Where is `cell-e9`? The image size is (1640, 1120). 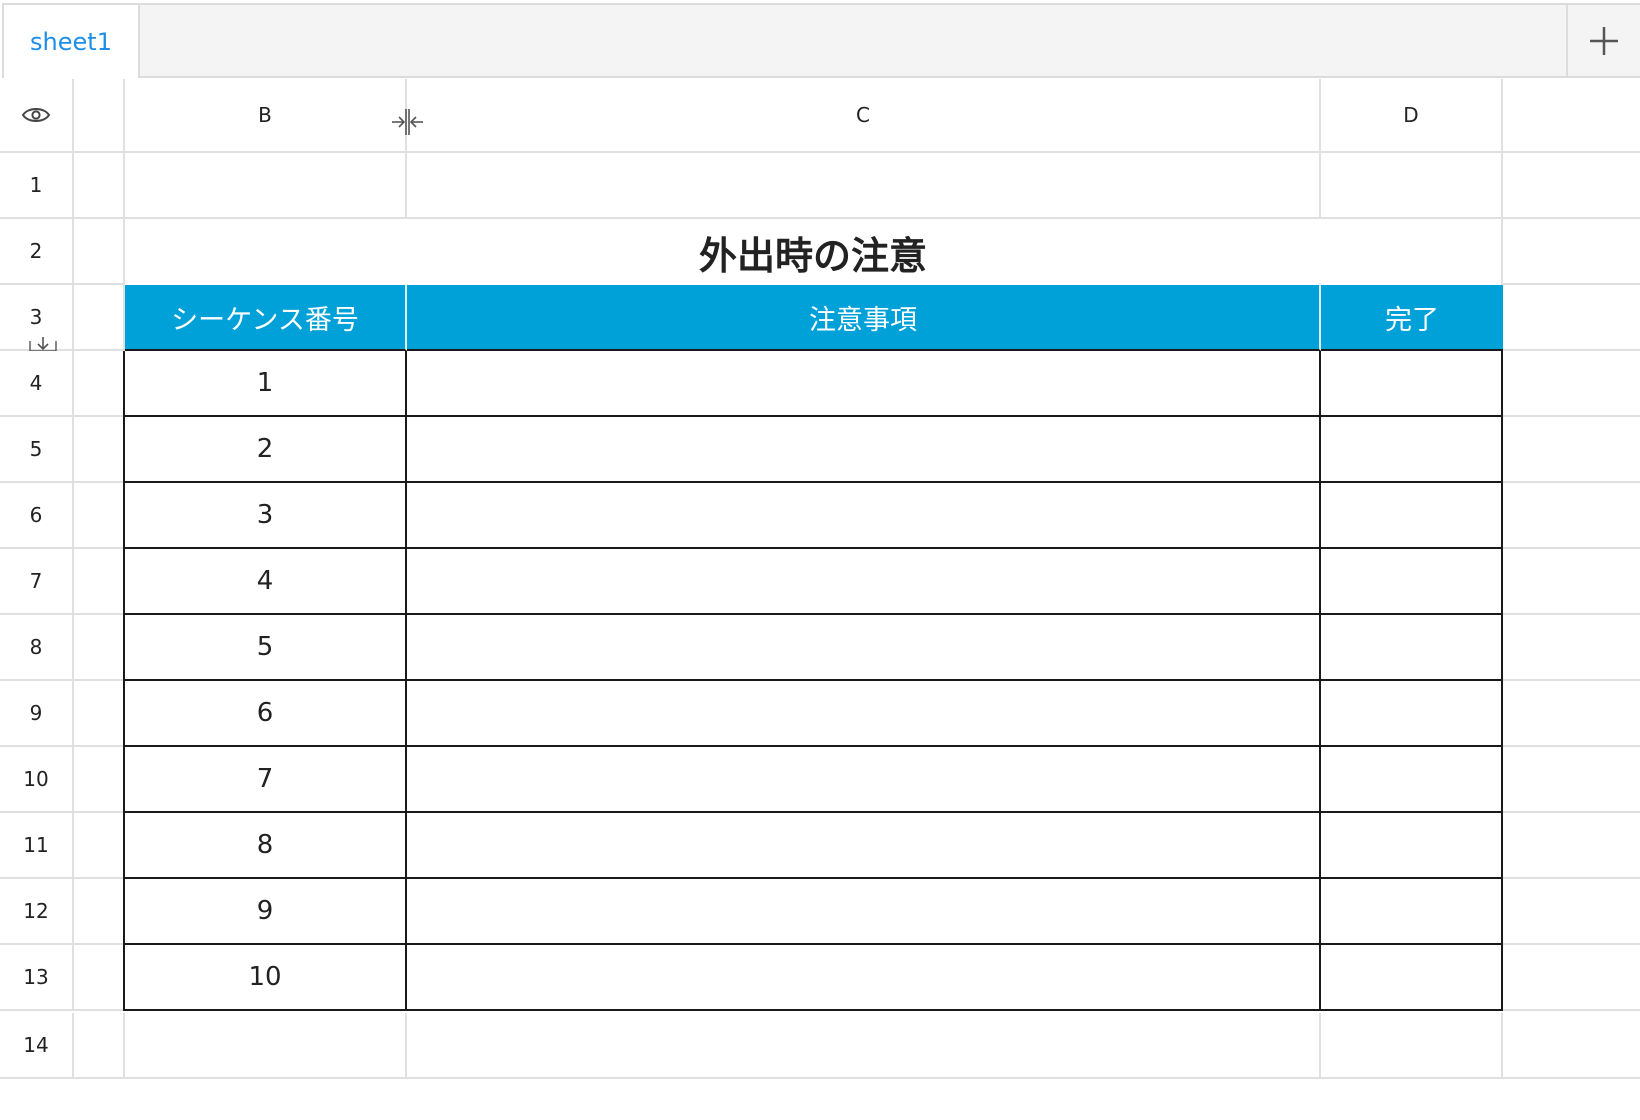 cell-e9 is located at coordinates (1571, 714).